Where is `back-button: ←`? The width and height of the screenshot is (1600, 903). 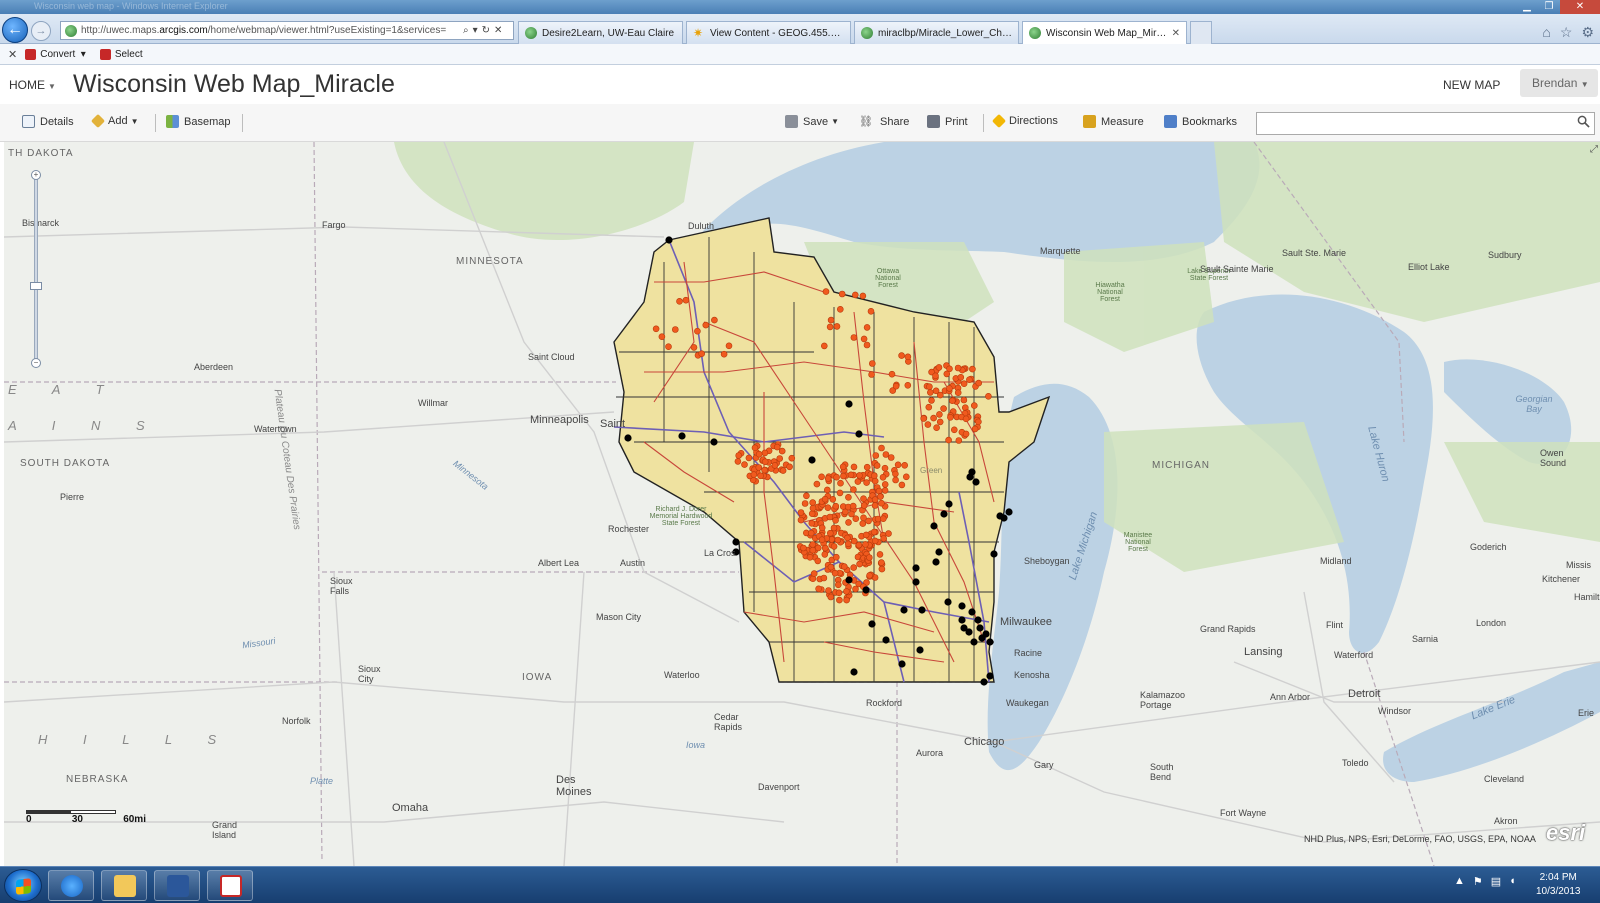
back-button: ← is located at coordinates (15, 30).